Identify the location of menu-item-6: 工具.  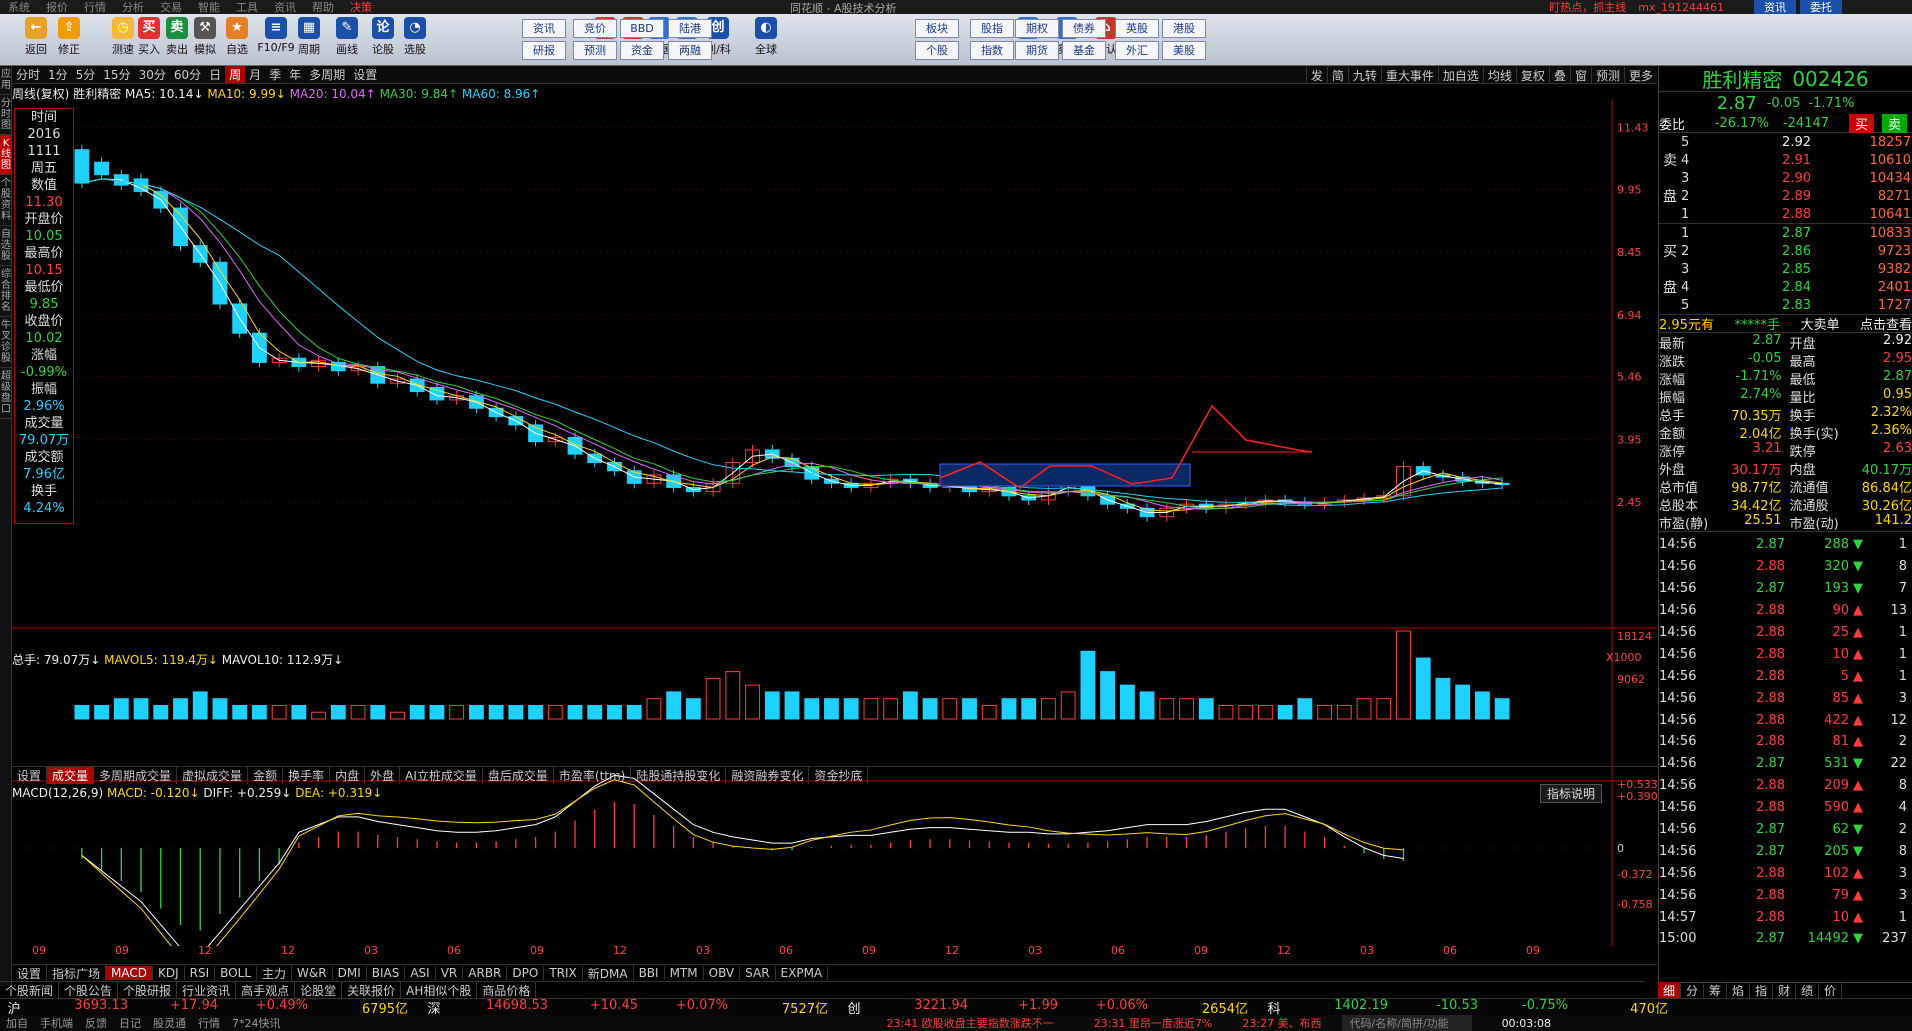
(247, 7).